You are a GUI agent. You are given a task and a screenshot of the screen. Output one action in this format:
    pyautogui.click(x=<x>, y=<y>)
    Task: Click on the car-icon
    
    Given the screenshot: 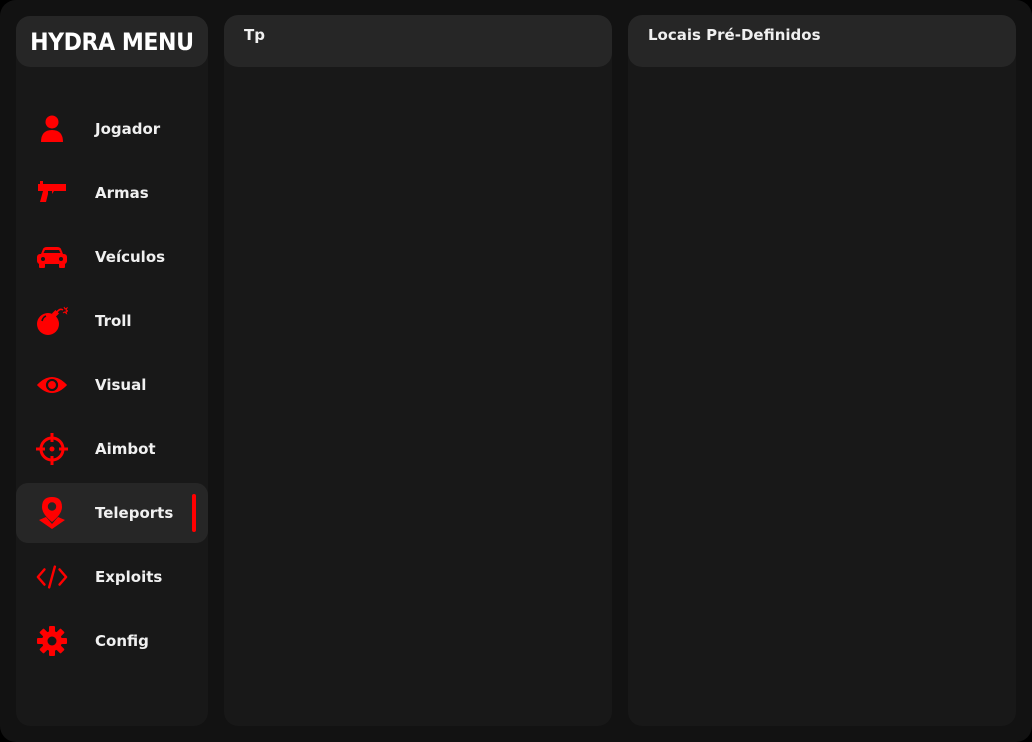 What is the action you would take?
    pyautogui.click(x=52, y=257)
    